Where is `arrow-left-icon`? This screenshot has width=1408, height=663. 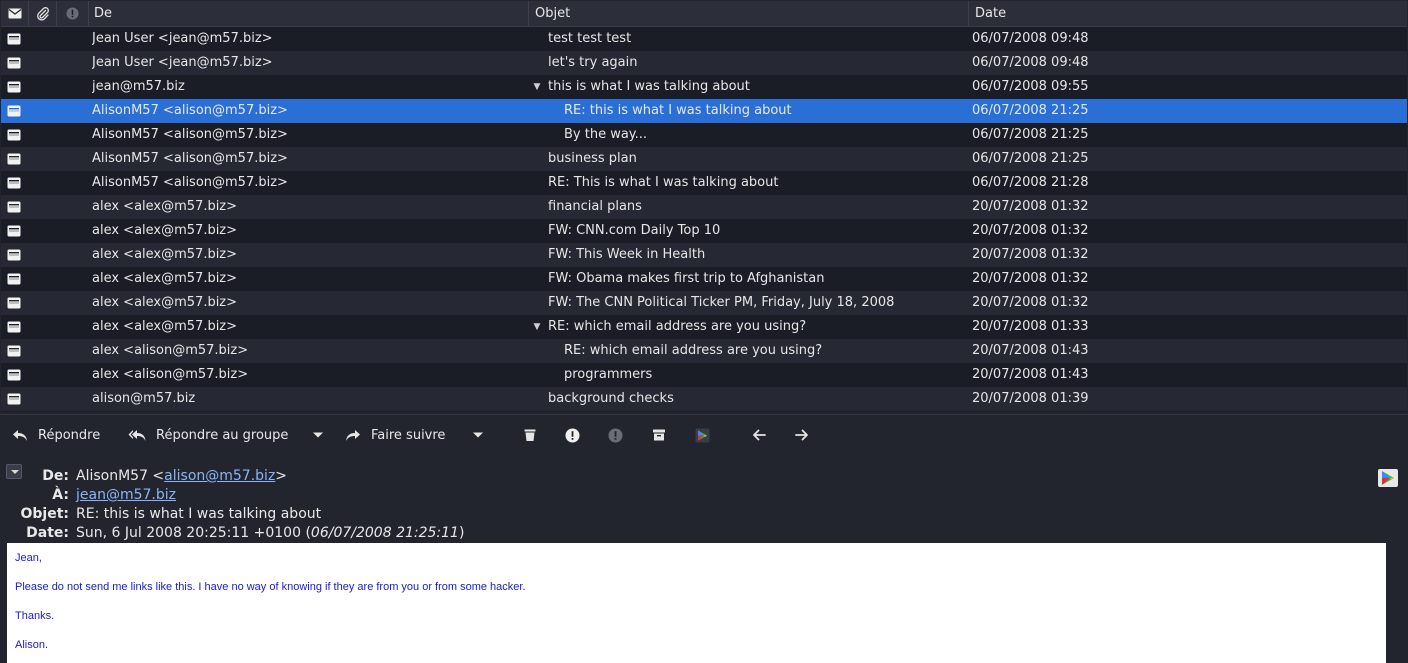
arrow-left-icon is located at coordinates (759, 435).